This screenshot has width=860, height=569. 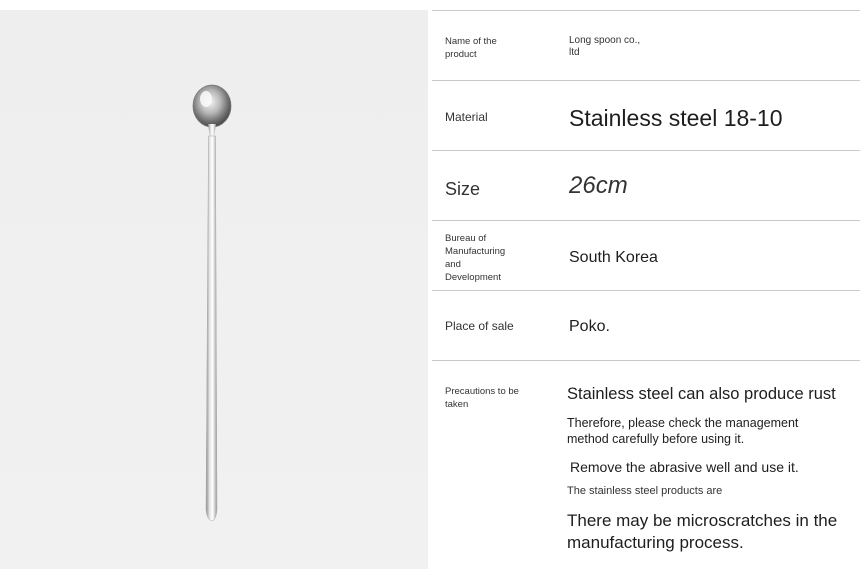 I want to click on precaution-line: Remove the abrasive well and use it., so click(x=684, y=467).